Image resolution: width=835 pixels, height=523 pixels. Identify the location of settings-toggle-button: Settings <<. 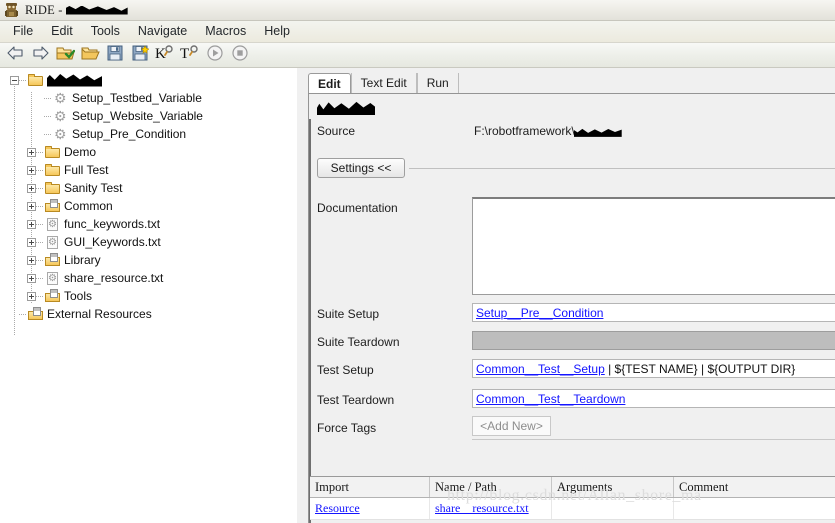
(361, 168).